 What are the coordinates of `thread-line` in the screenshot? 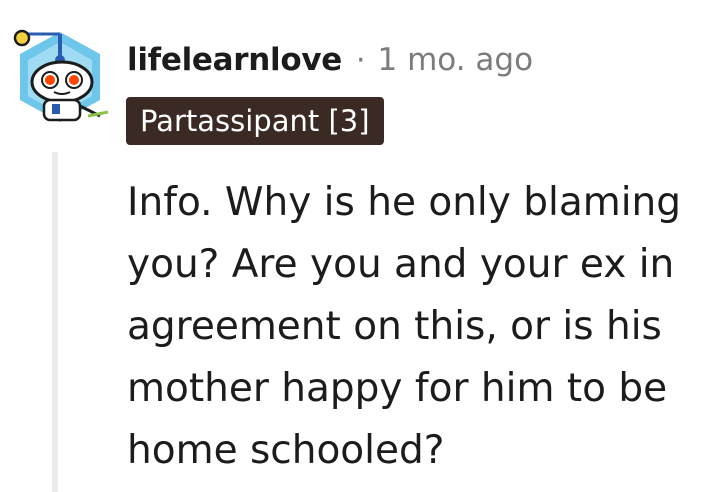 It's located at (55, 322).